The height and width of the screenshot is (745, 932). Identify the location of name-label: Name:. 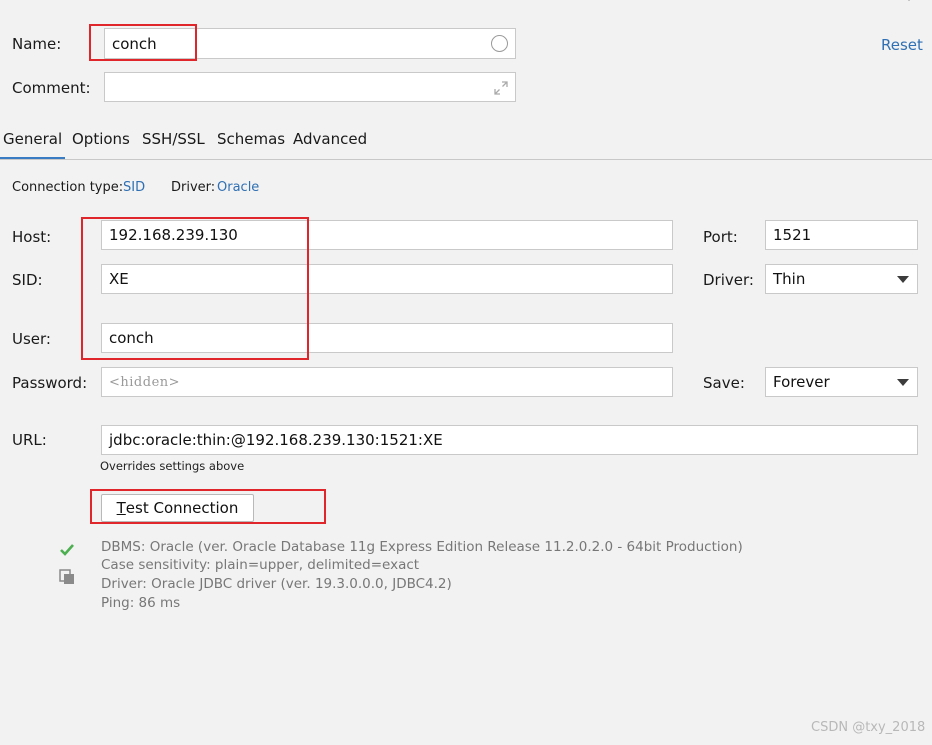
(37, 44).